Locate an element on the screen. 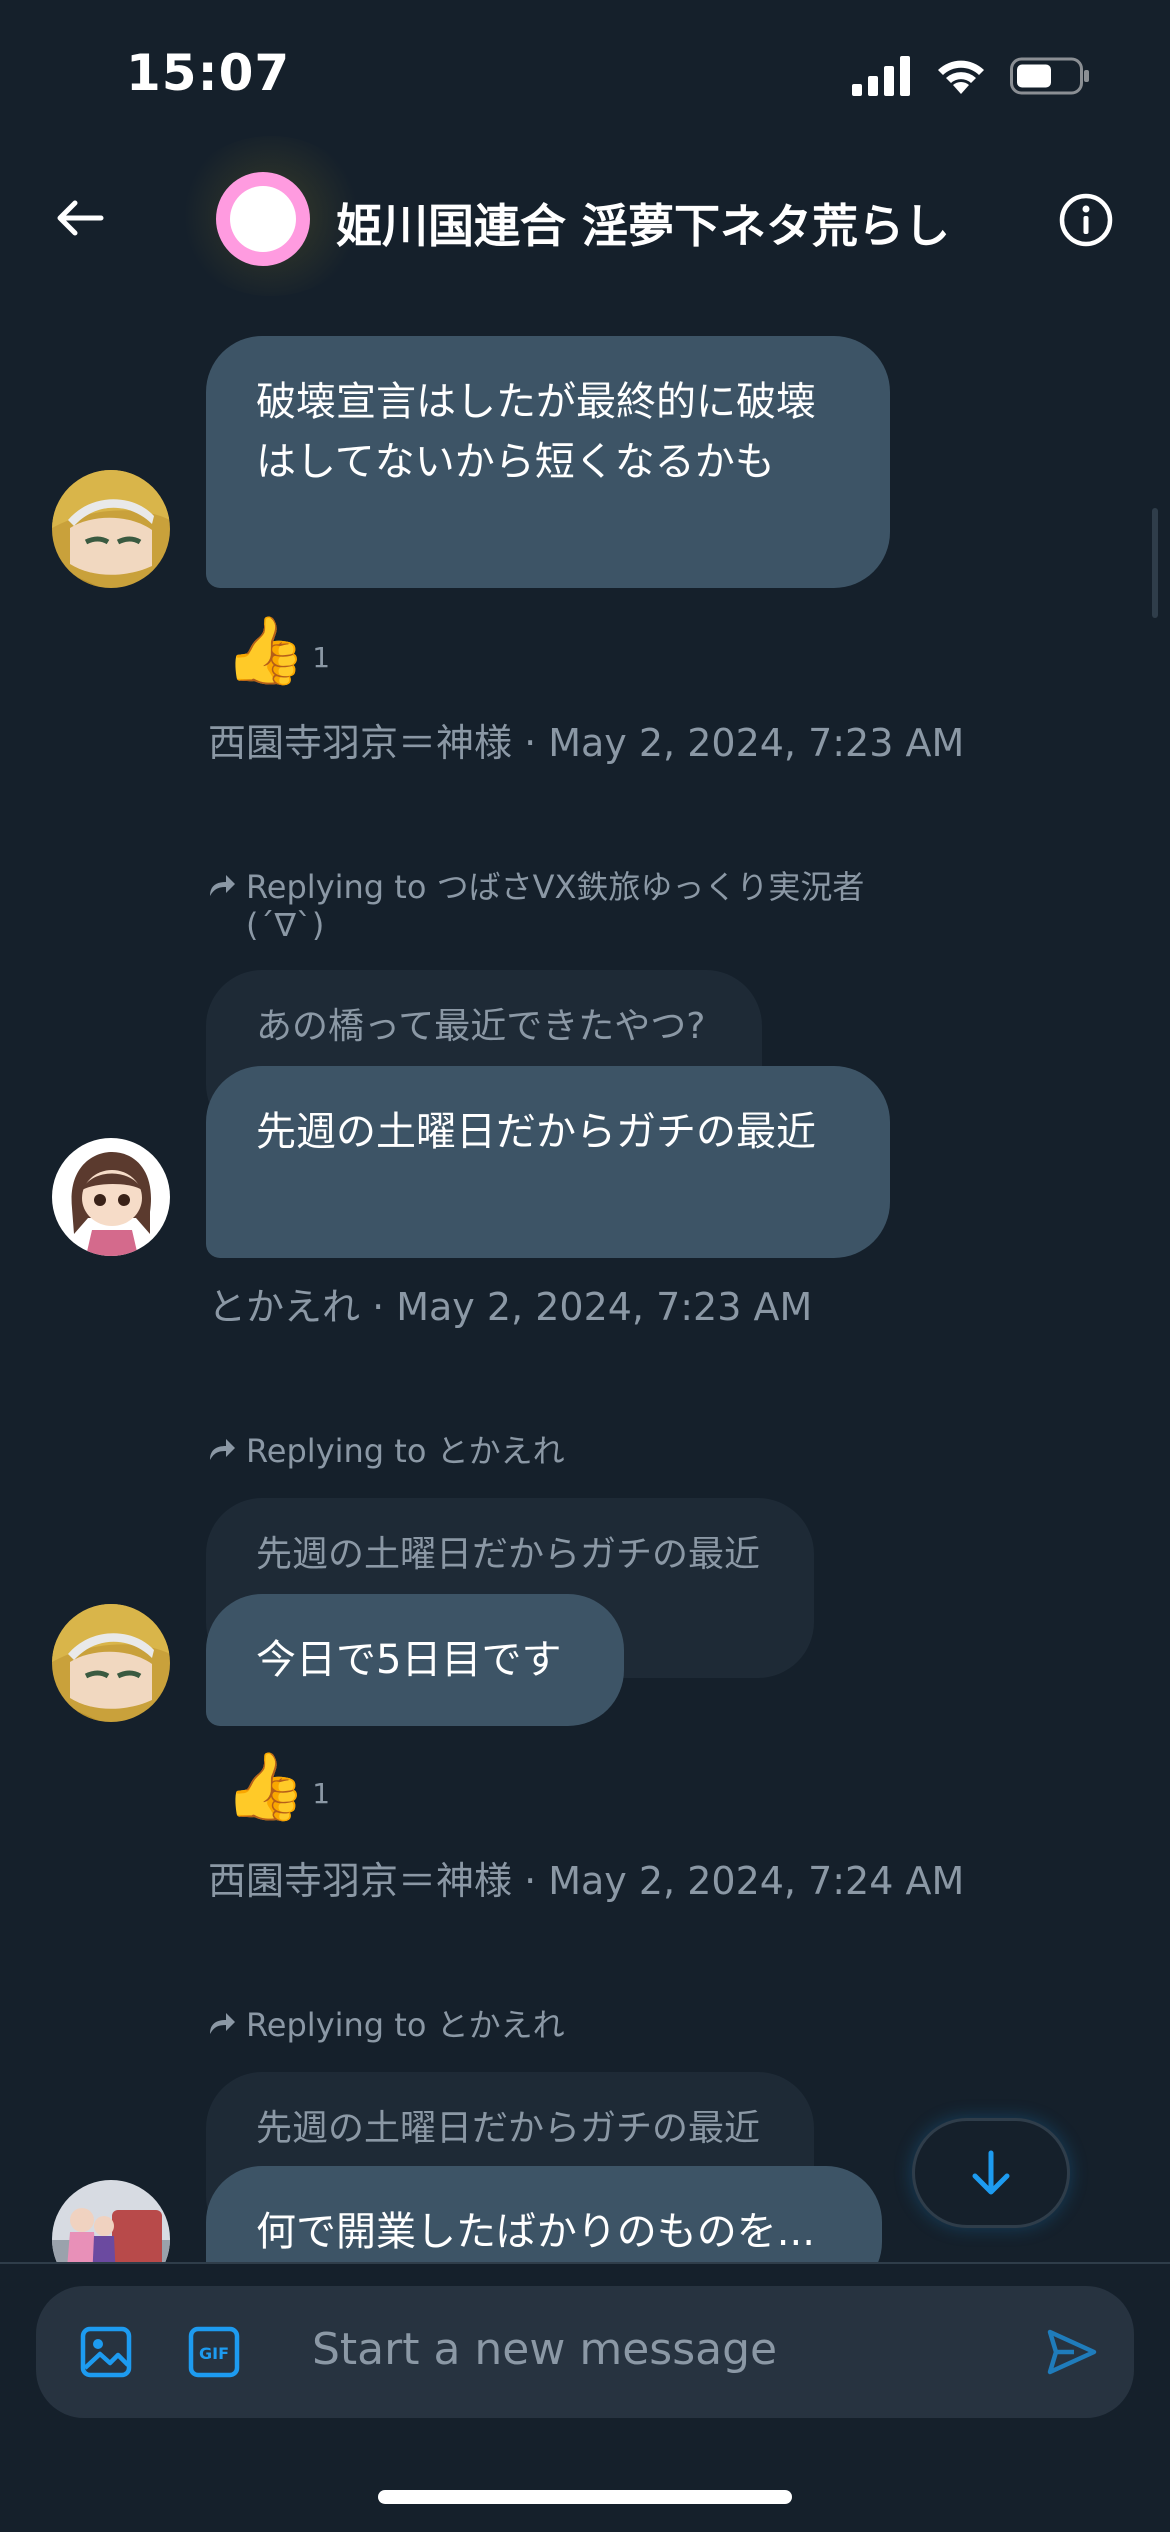  message-input: Start a new message is located at coordinates (544, 2349).